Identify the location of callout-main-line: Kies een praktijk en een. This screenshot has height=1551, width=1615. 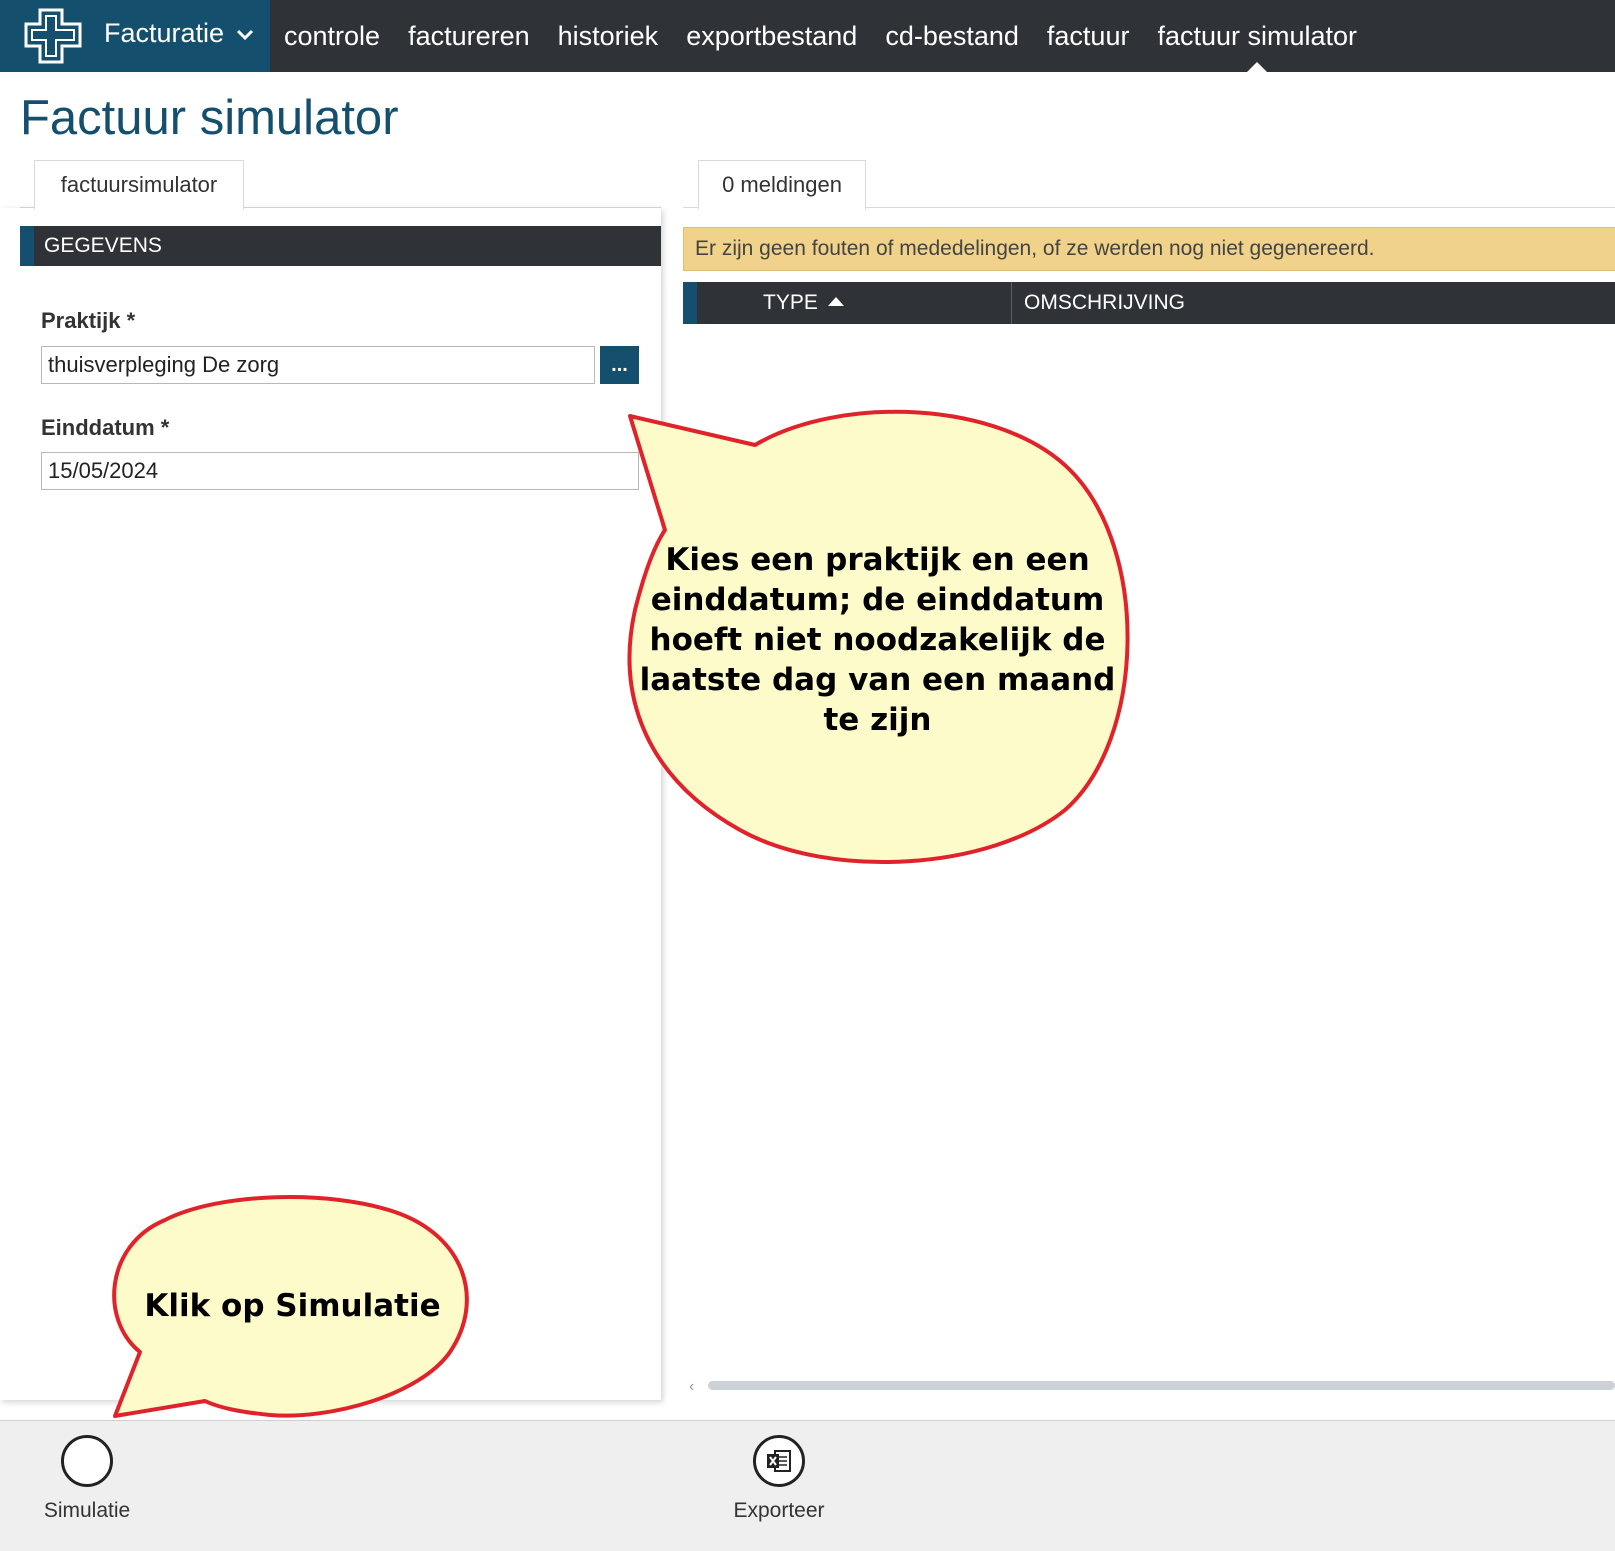
(877, 560).